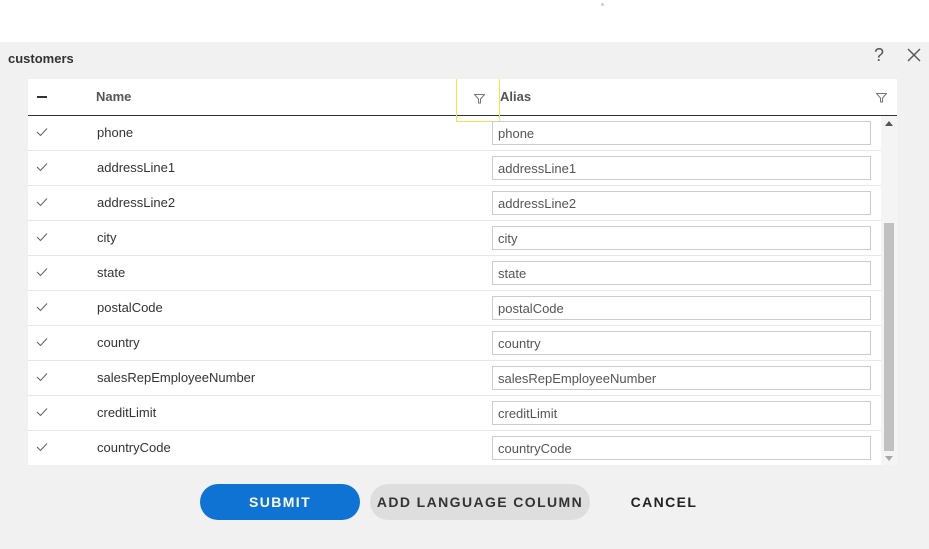 The height and width of the screenshot is (549, 929). I want to click on close-icon-glyph, so click(914, 55).